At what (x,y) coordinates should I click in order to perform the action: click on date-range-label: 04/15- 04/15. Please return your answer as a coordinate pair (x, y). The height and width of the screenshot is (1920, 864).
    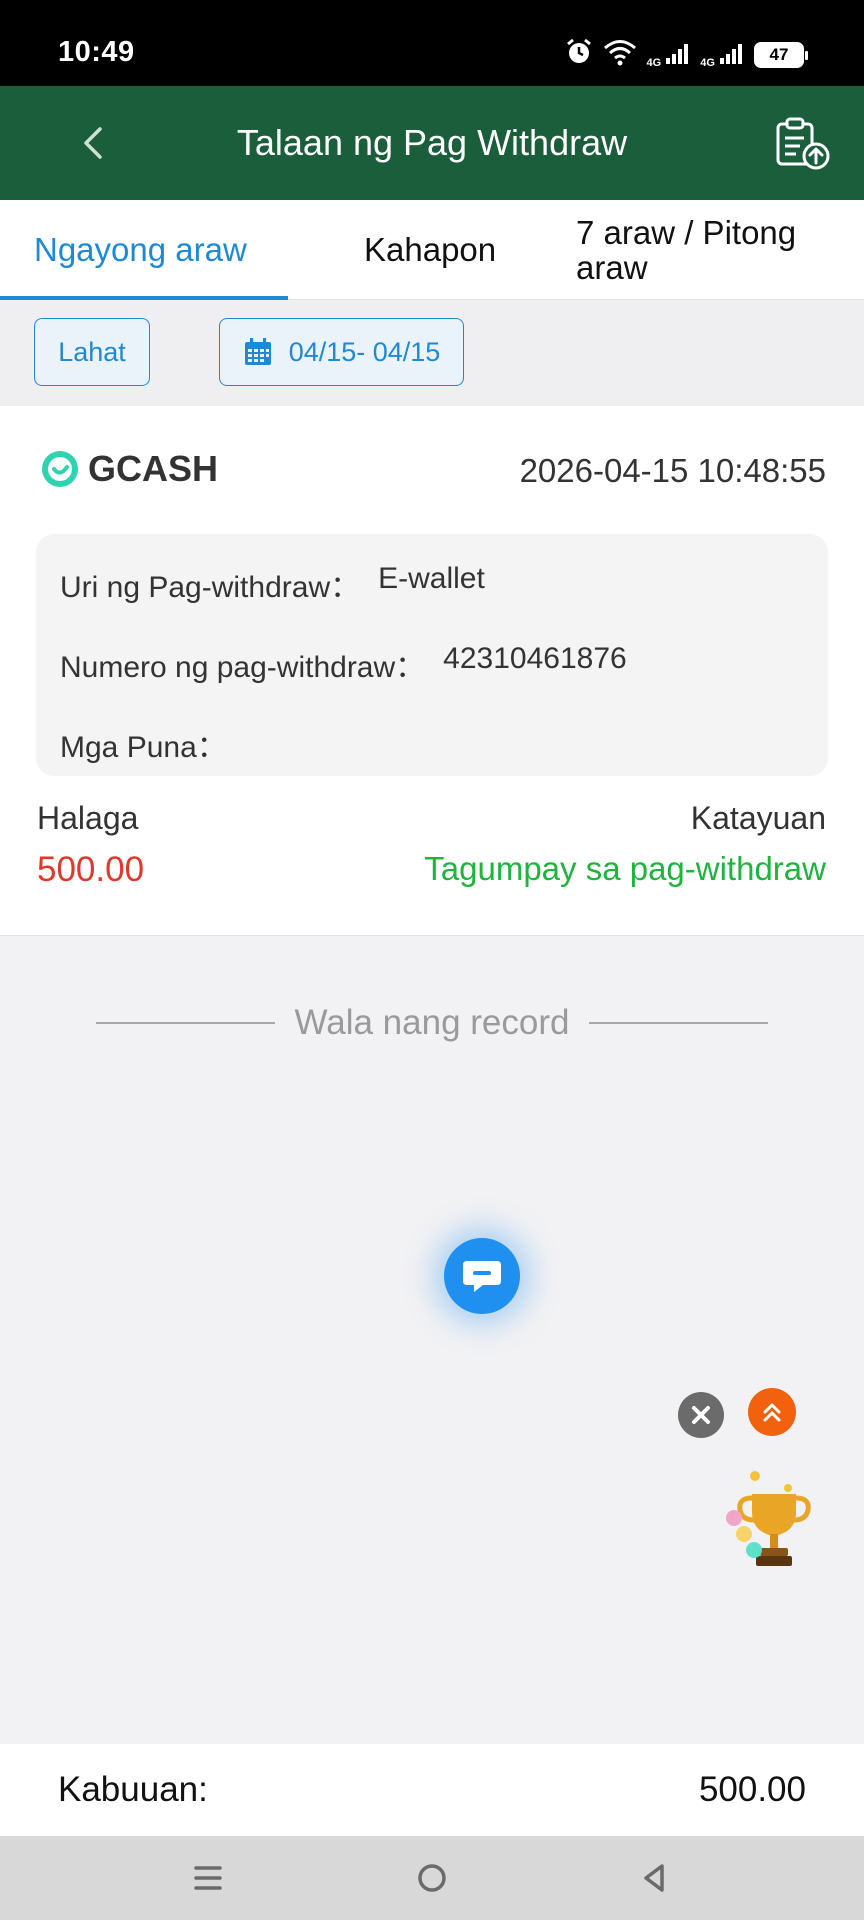
    Looking at the image, I should click on (364, 351).